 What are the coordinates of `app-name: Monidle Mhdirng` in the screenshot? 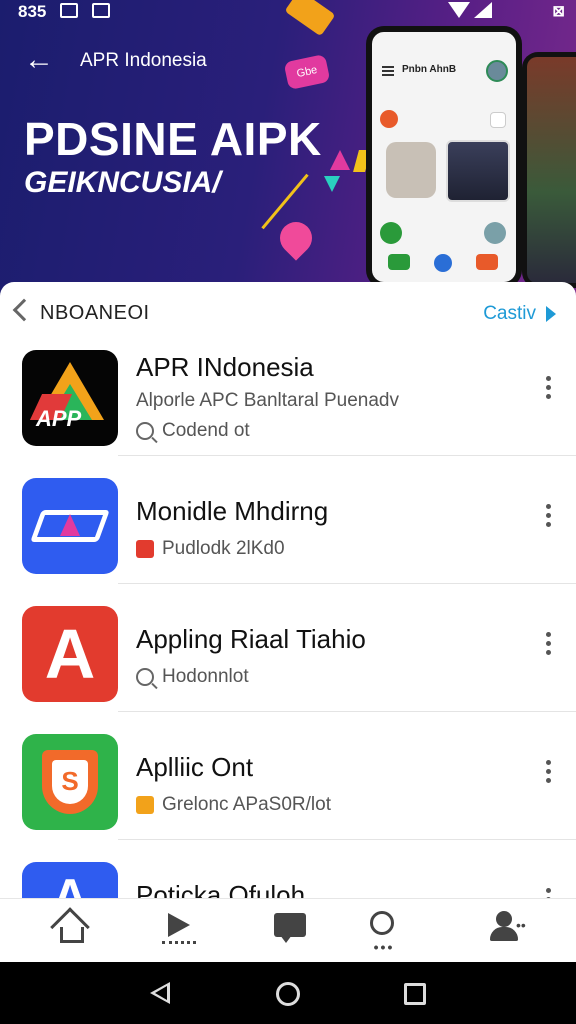 It's located at (232, 511).